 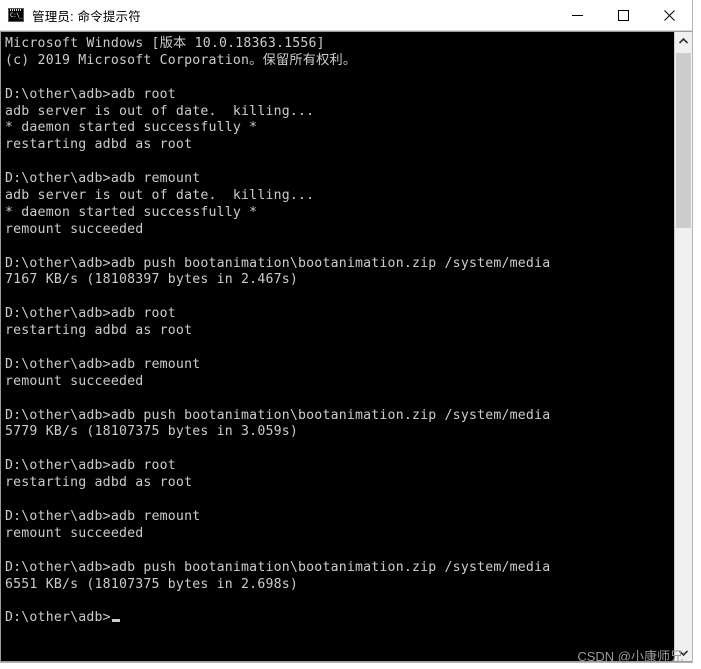 I want to click on console-line: 6551 KB/s (18107375 bytes in 2.698s), so click(x=152, y=584).